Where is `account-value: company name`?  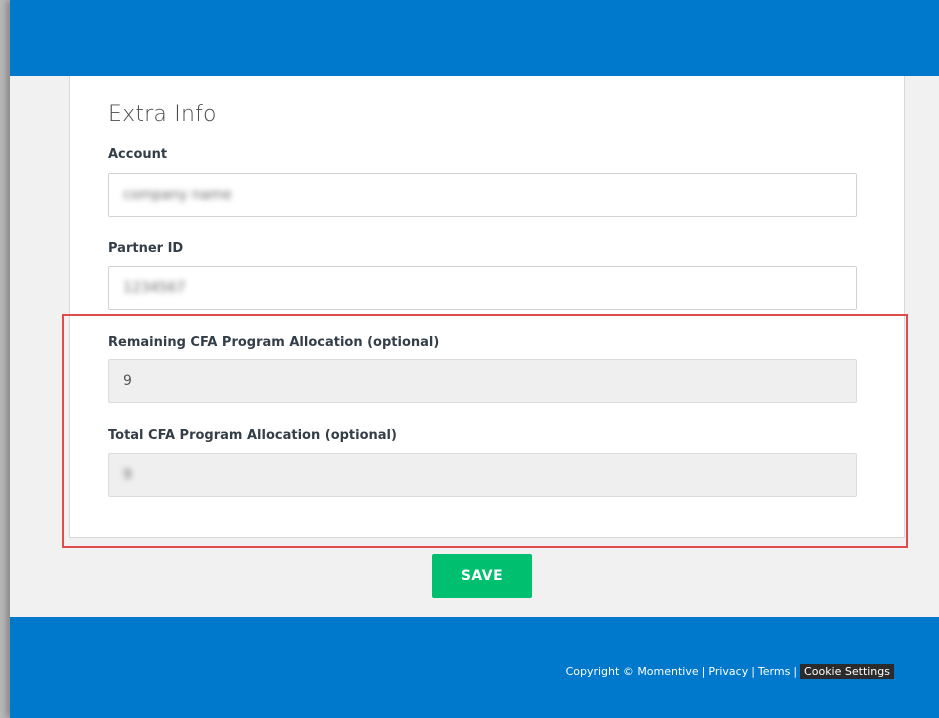 account-value: company name is located at coordinates (177, 195).